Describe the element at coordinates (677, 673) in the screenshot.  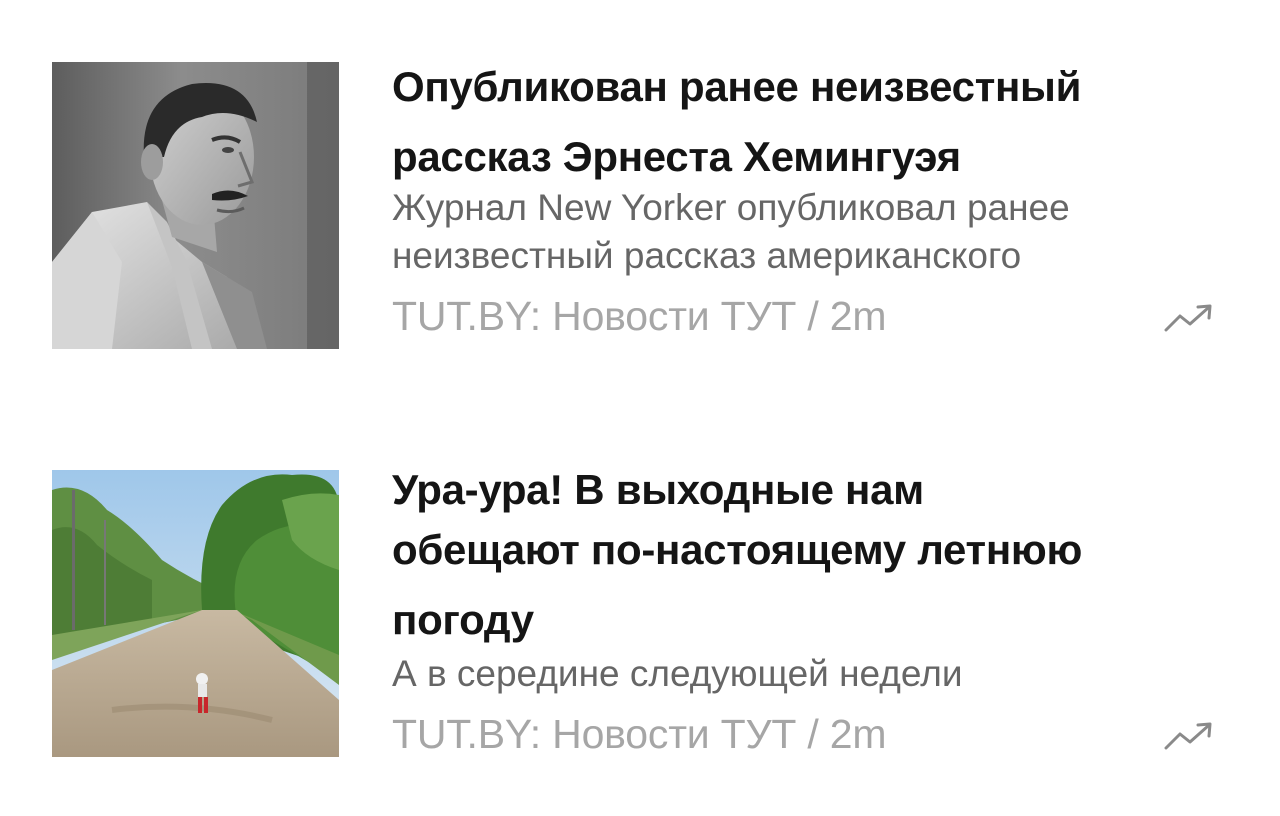
I see `news-description: А в середине следующей недели` at that location.